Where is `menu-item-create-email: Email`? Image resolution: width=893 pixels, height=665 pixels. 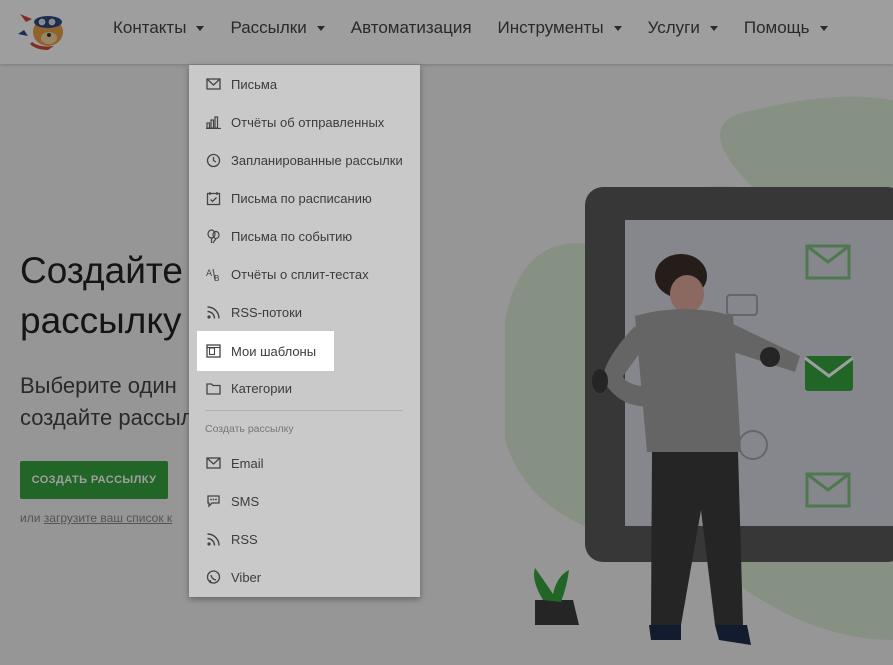 menu-item-create-email: Email is located at coordinates (304, 463).